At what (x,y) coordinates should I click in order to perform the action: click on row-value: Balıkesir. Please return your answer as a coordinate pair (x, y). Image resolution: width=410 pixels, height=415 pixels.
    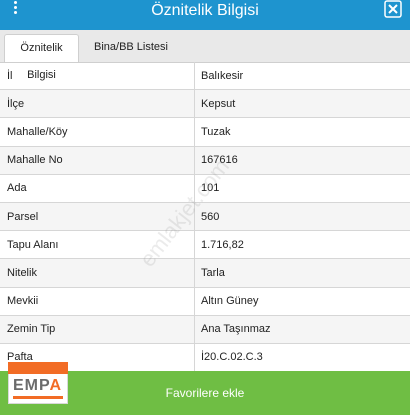
    Looking at the image, I should click on (222, 75).